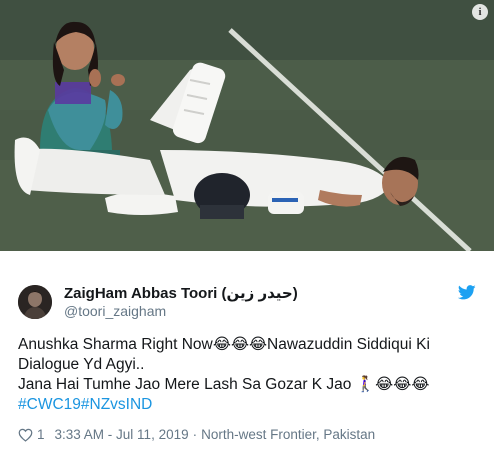 The image size is (494, 455). What do you see at coordinates (288, 434) in the screenshot?
I see `location-text: North-west Frontier, Pakistan` at bounding box center [288, 434].